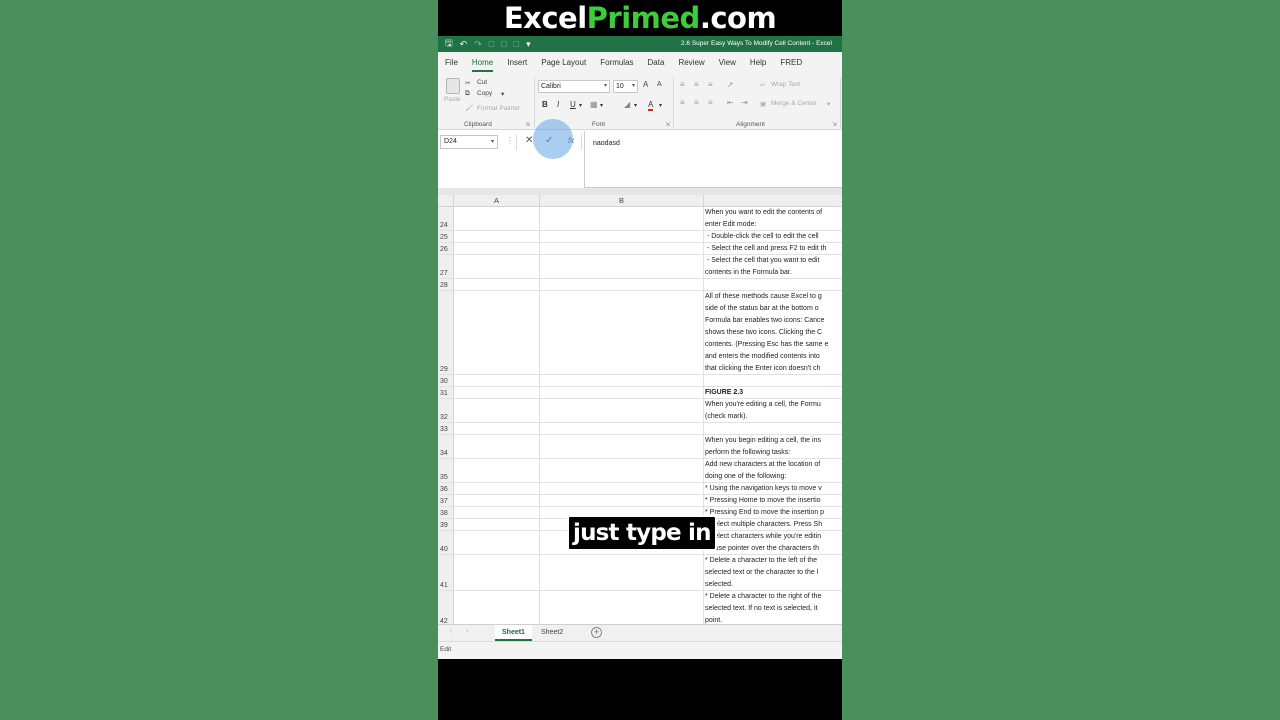 The image size is (1280, 720). Describe the element at coordinates (545, 104) in the screenshot. I see `bold-button: B` at that location.